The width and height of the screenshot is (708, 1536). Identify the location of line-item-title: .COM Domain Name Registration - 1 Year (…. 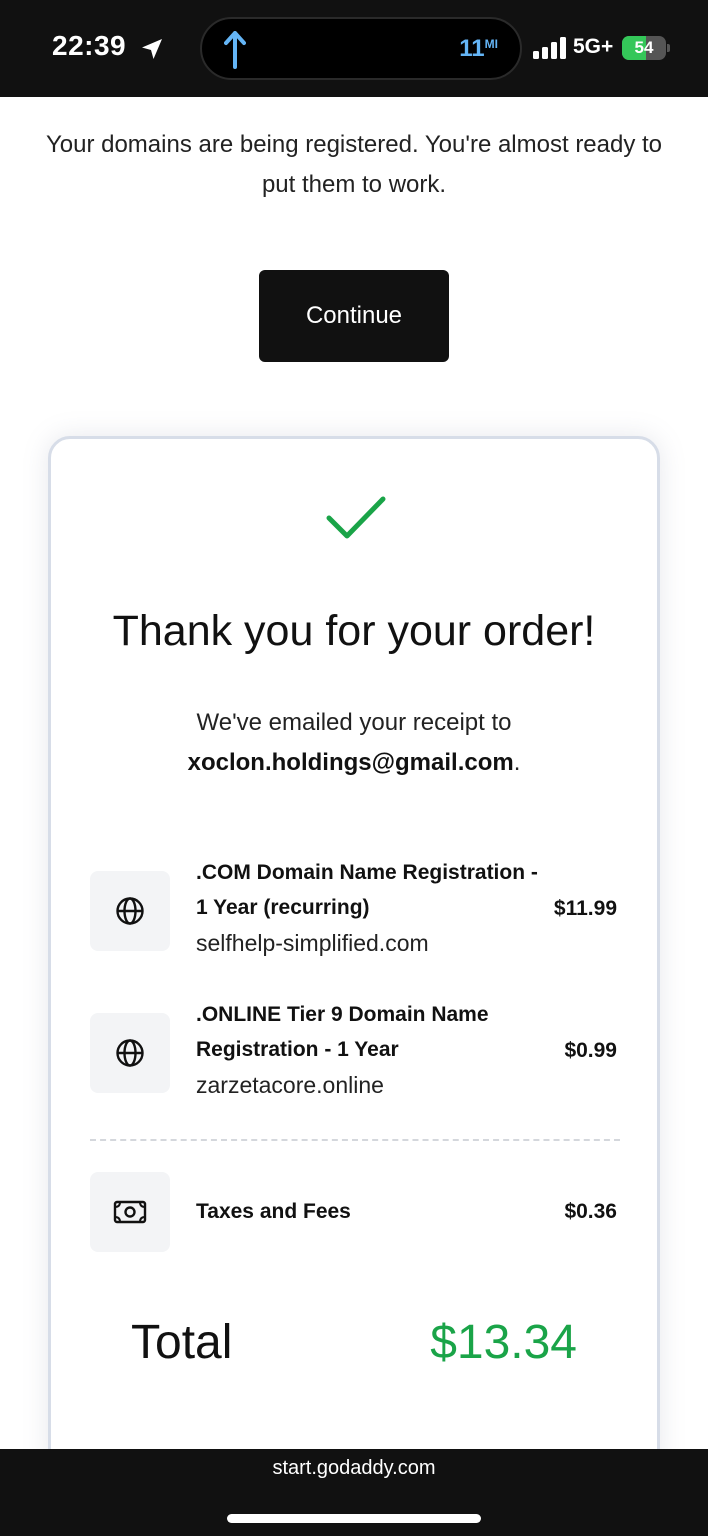
(386, 890).